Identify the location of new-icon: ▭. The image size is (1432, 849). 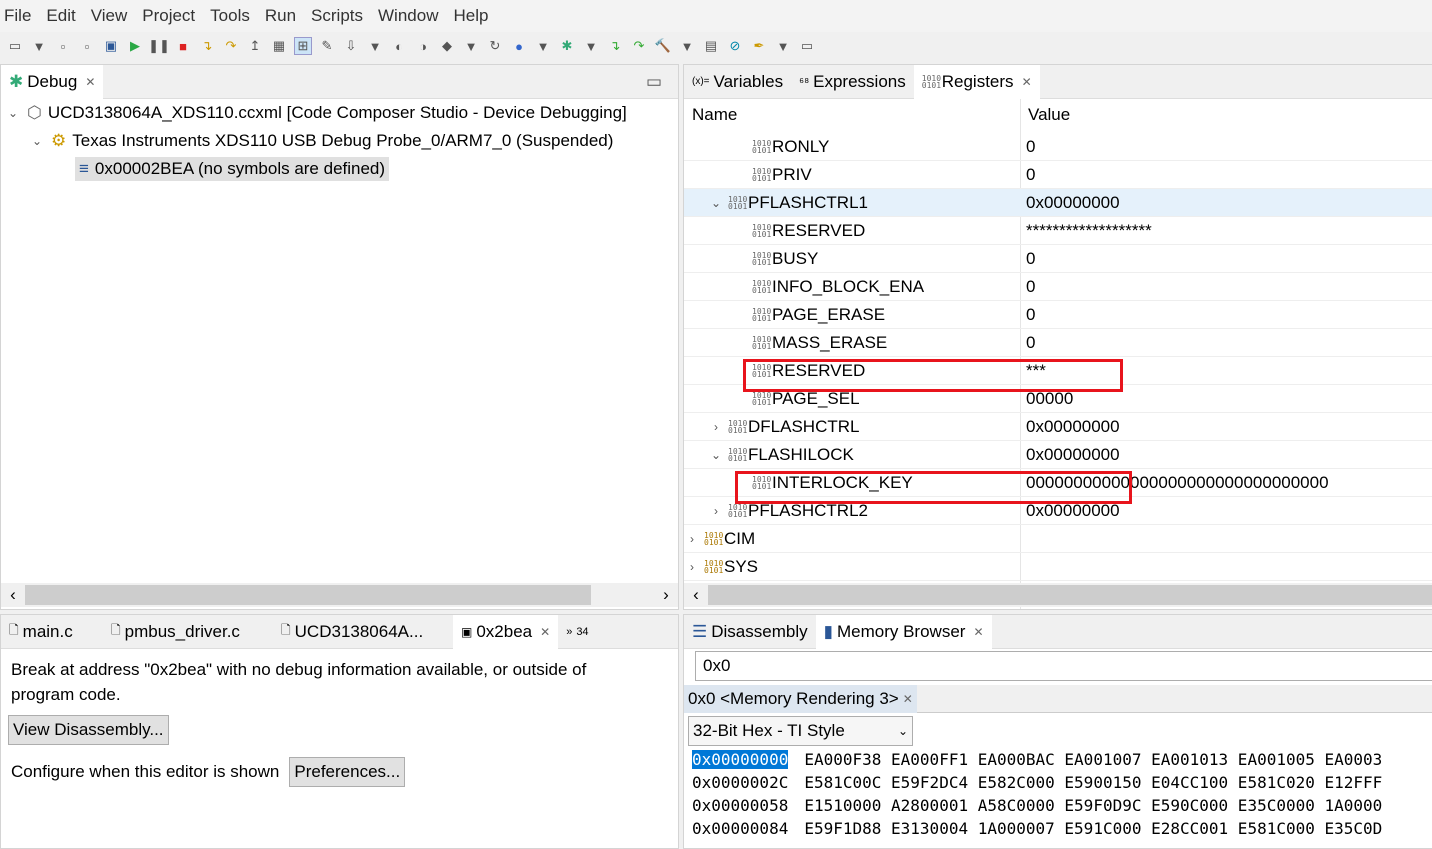
(15, 46).